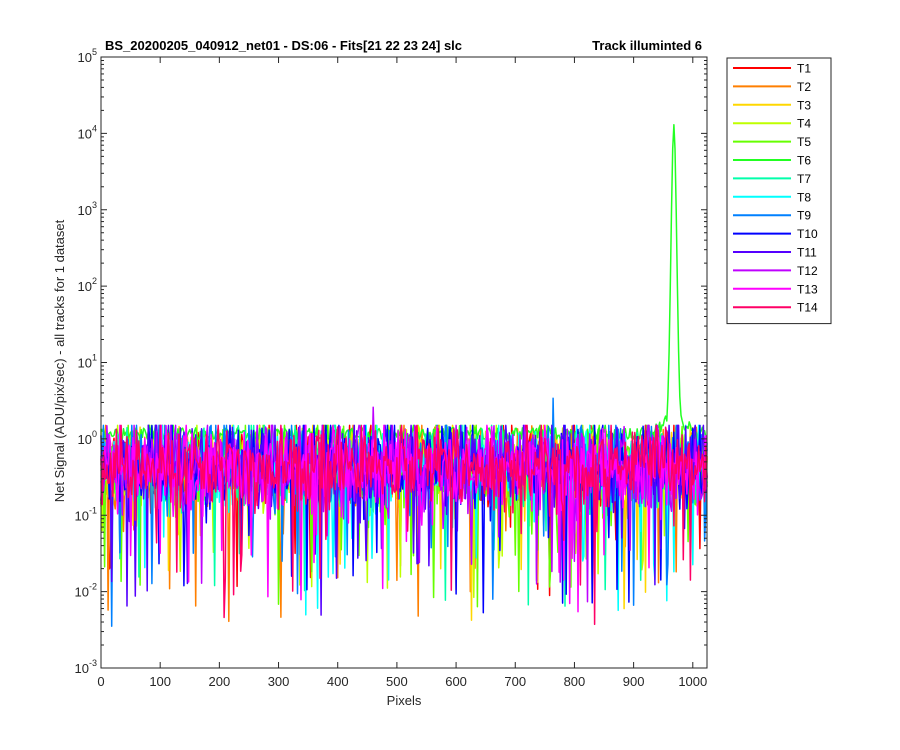 The height and width of the screenshot is (750, 900). What do you see at coordinates (456, 681) in the screenshot?
I see `x-tick-label: 600` at bounding box center [456, 681].